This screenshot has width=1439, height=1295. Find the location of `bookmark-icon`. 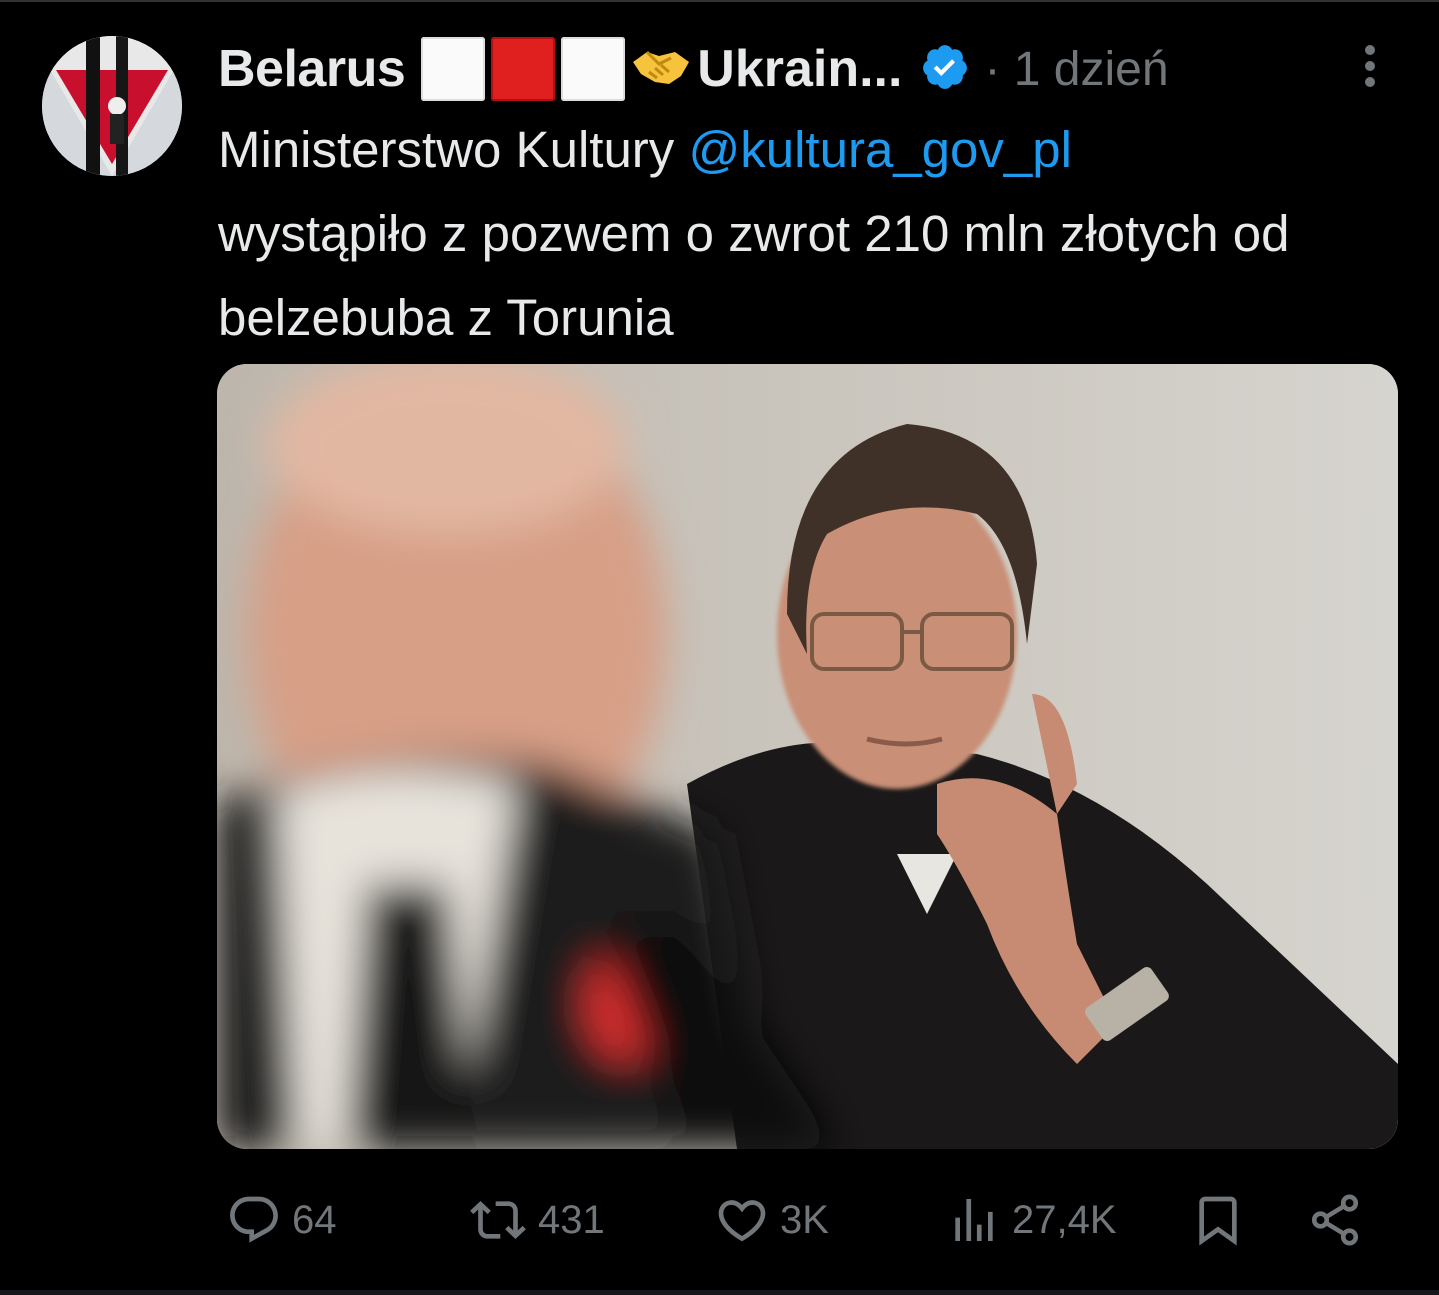

bookmark-icon is located at coordinates (1218, 1221).